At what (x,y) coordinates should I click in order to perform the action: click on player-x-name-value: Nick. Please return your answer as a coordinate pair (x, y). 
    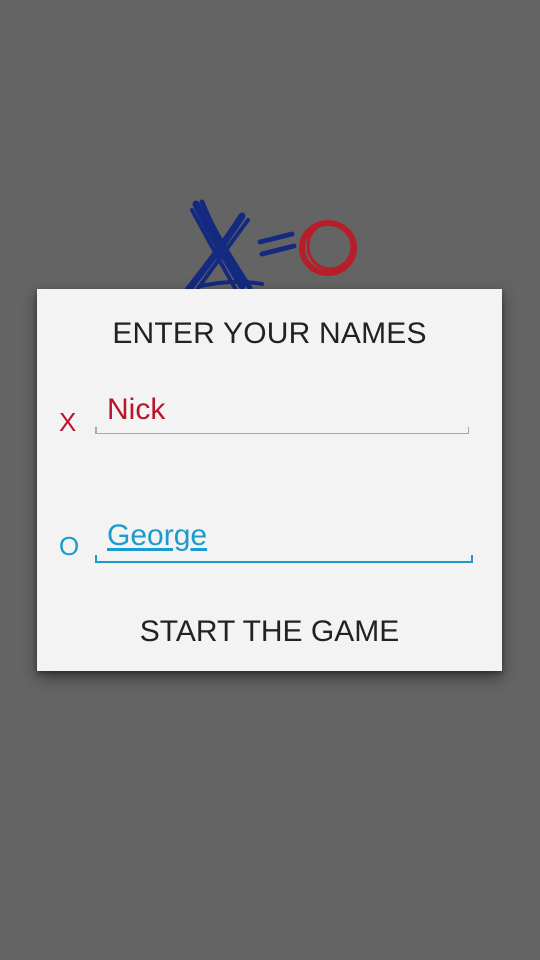
    Looking at the image, I should click on (136, 410).